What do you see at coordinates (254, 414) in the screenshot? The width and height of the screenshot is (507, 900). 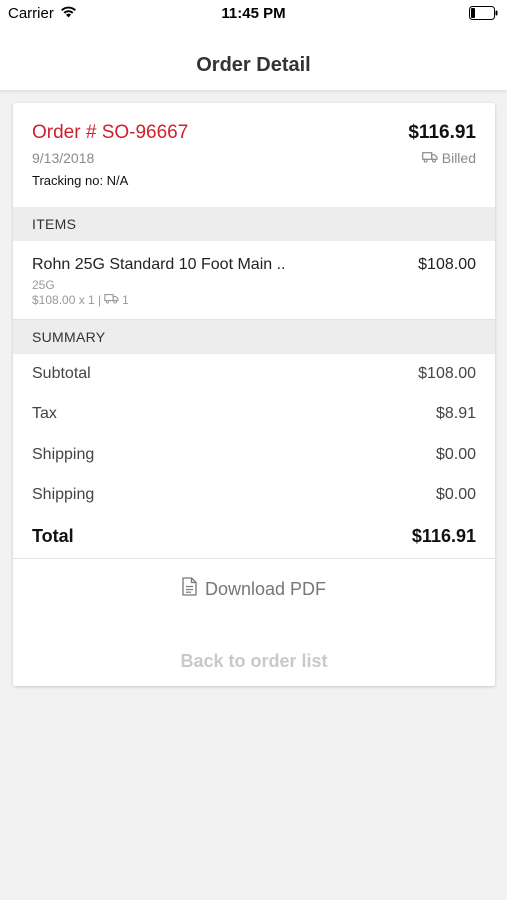 I see `summary-row-tax: Tax $8.91` at bounding box center [254, 414].